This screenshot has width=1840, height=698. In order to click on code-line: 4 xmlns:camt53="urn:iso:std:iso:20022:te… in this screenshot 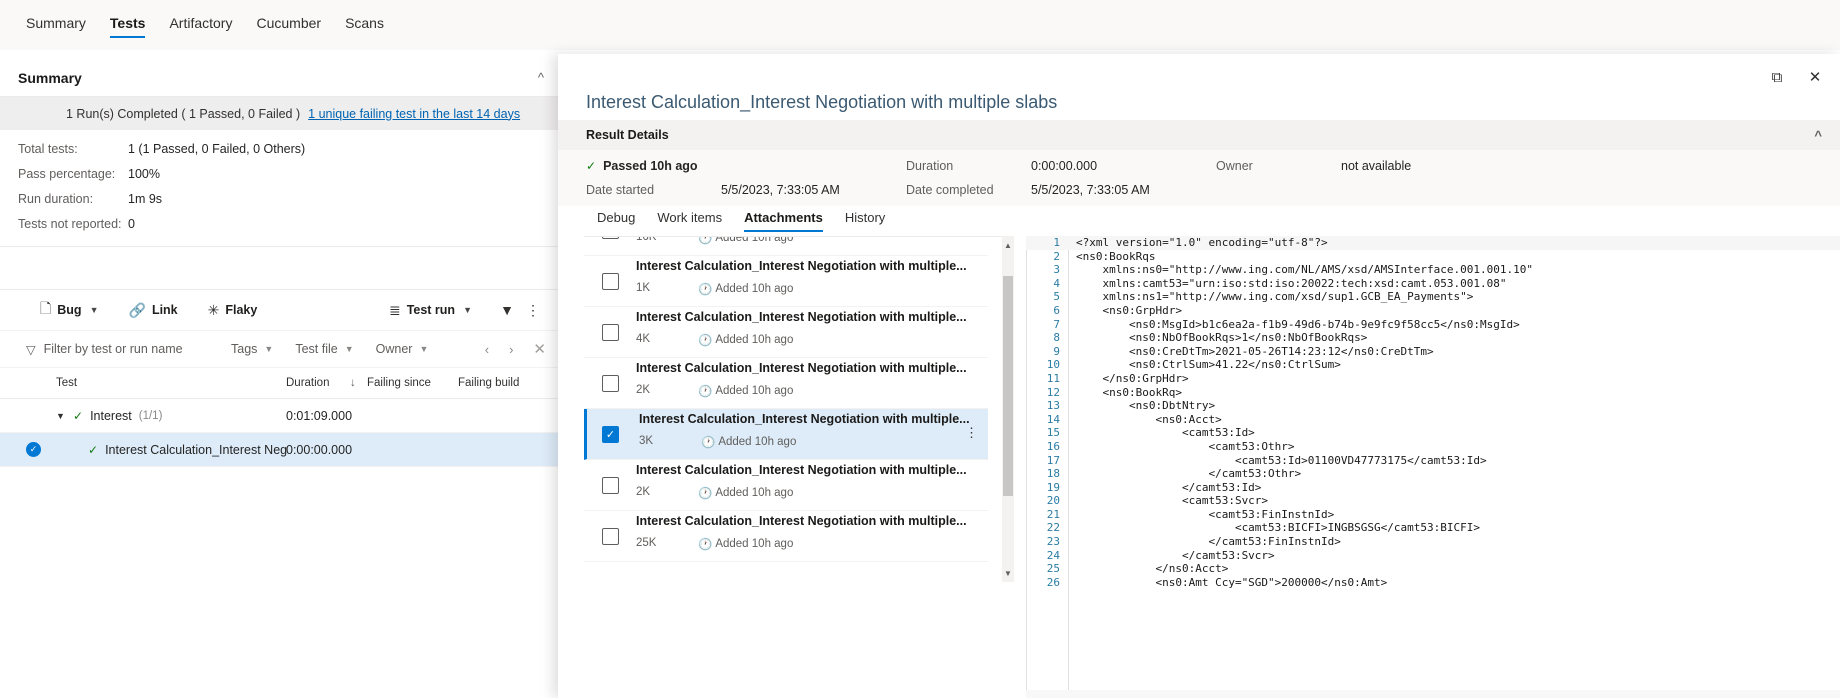, I will do `click(1433, 284)`.